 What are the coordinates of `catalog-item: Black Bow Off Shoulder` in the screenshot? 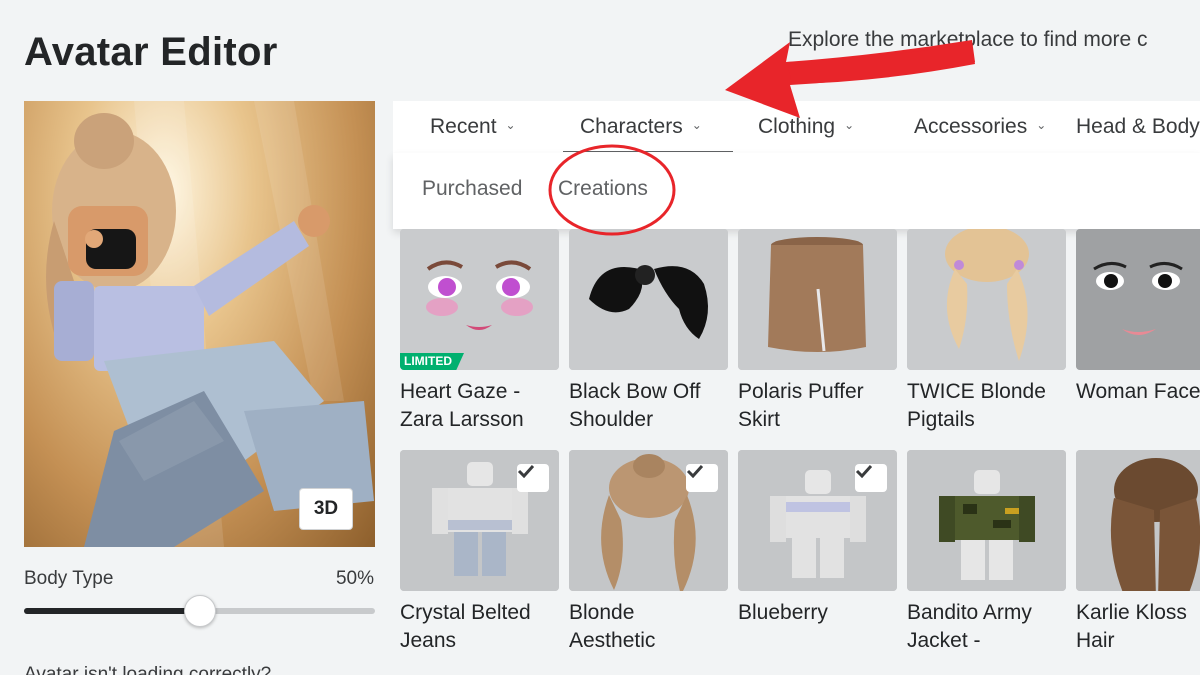 It's located at (648, 331).